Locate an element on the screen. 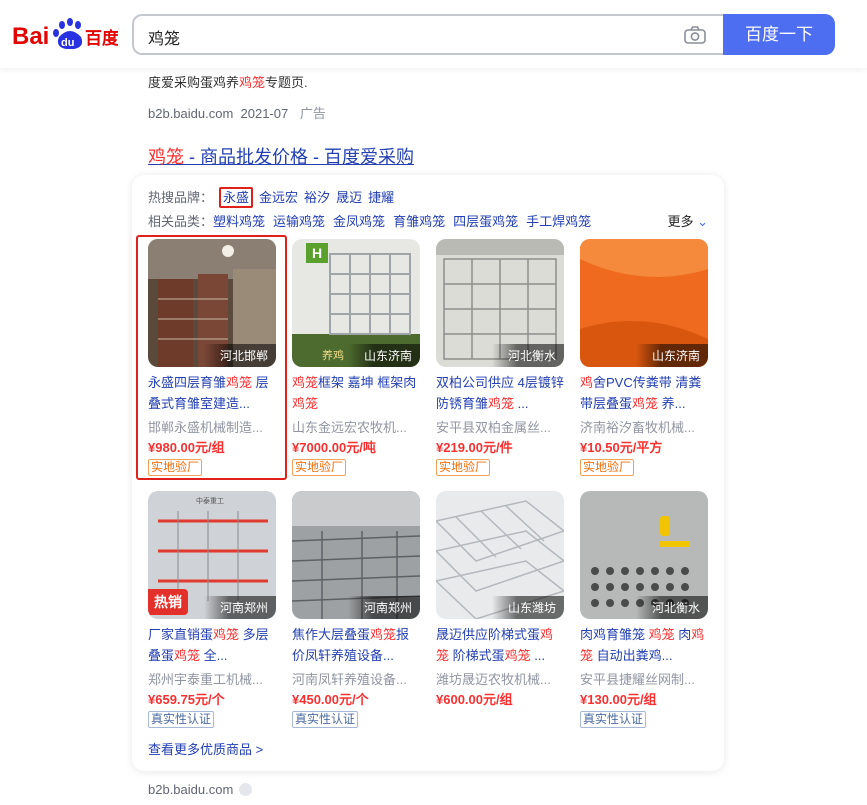 The image size is (867, 805). product-price: ¥10.50元/平方 is located at coordinates (621, 447).